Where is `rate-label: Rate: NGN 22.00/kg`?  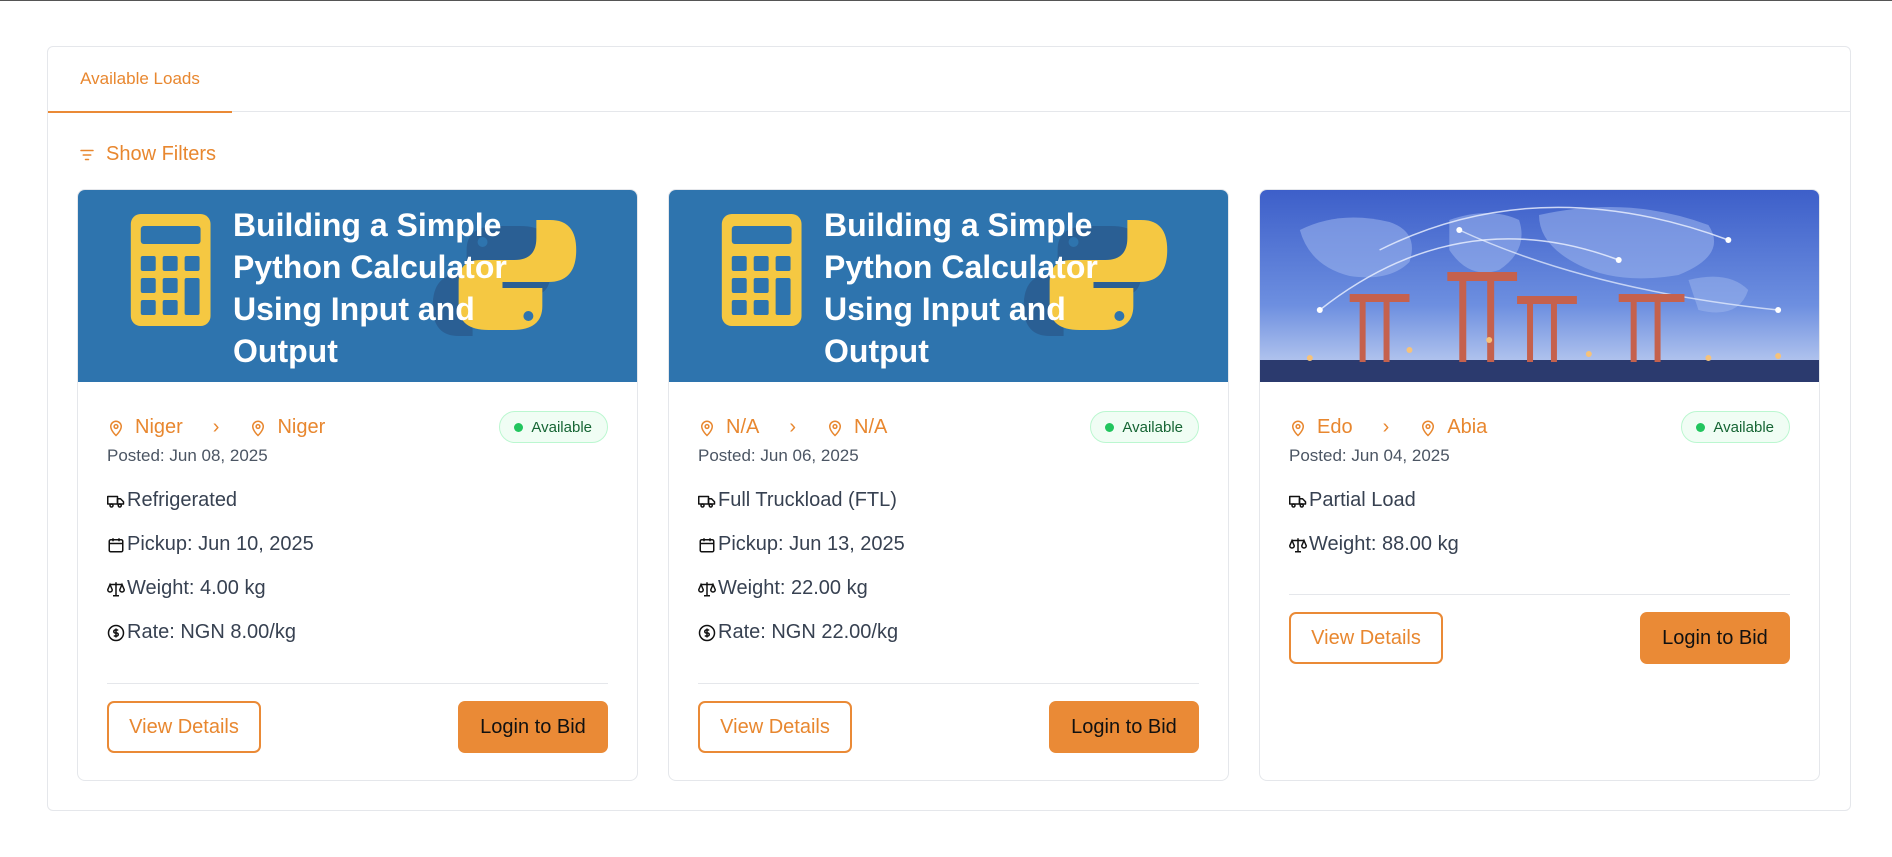
rate-label: Rate: NGN 22.00/kg is located at coordinates (808, 632).